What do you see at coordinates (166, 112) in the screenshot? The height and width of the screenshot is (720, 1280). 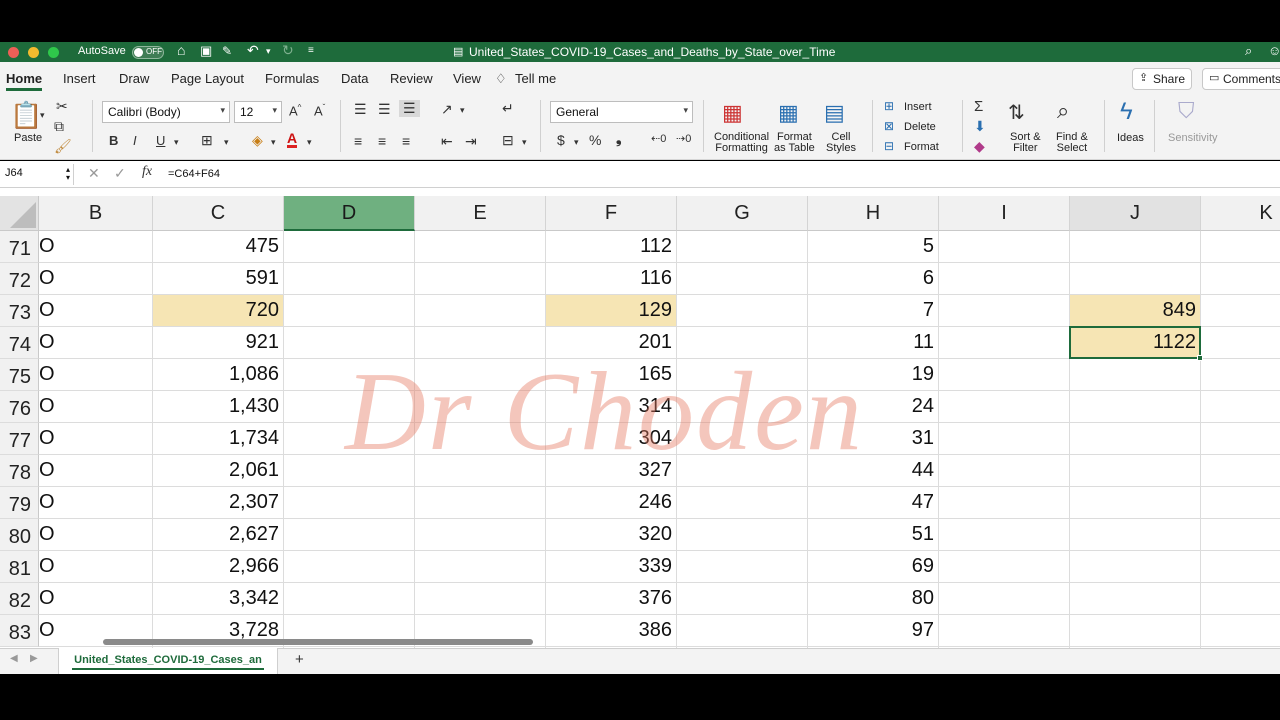 I see `font-name-select: Calibri (Body) ▾` at bounding box center [166, 112].